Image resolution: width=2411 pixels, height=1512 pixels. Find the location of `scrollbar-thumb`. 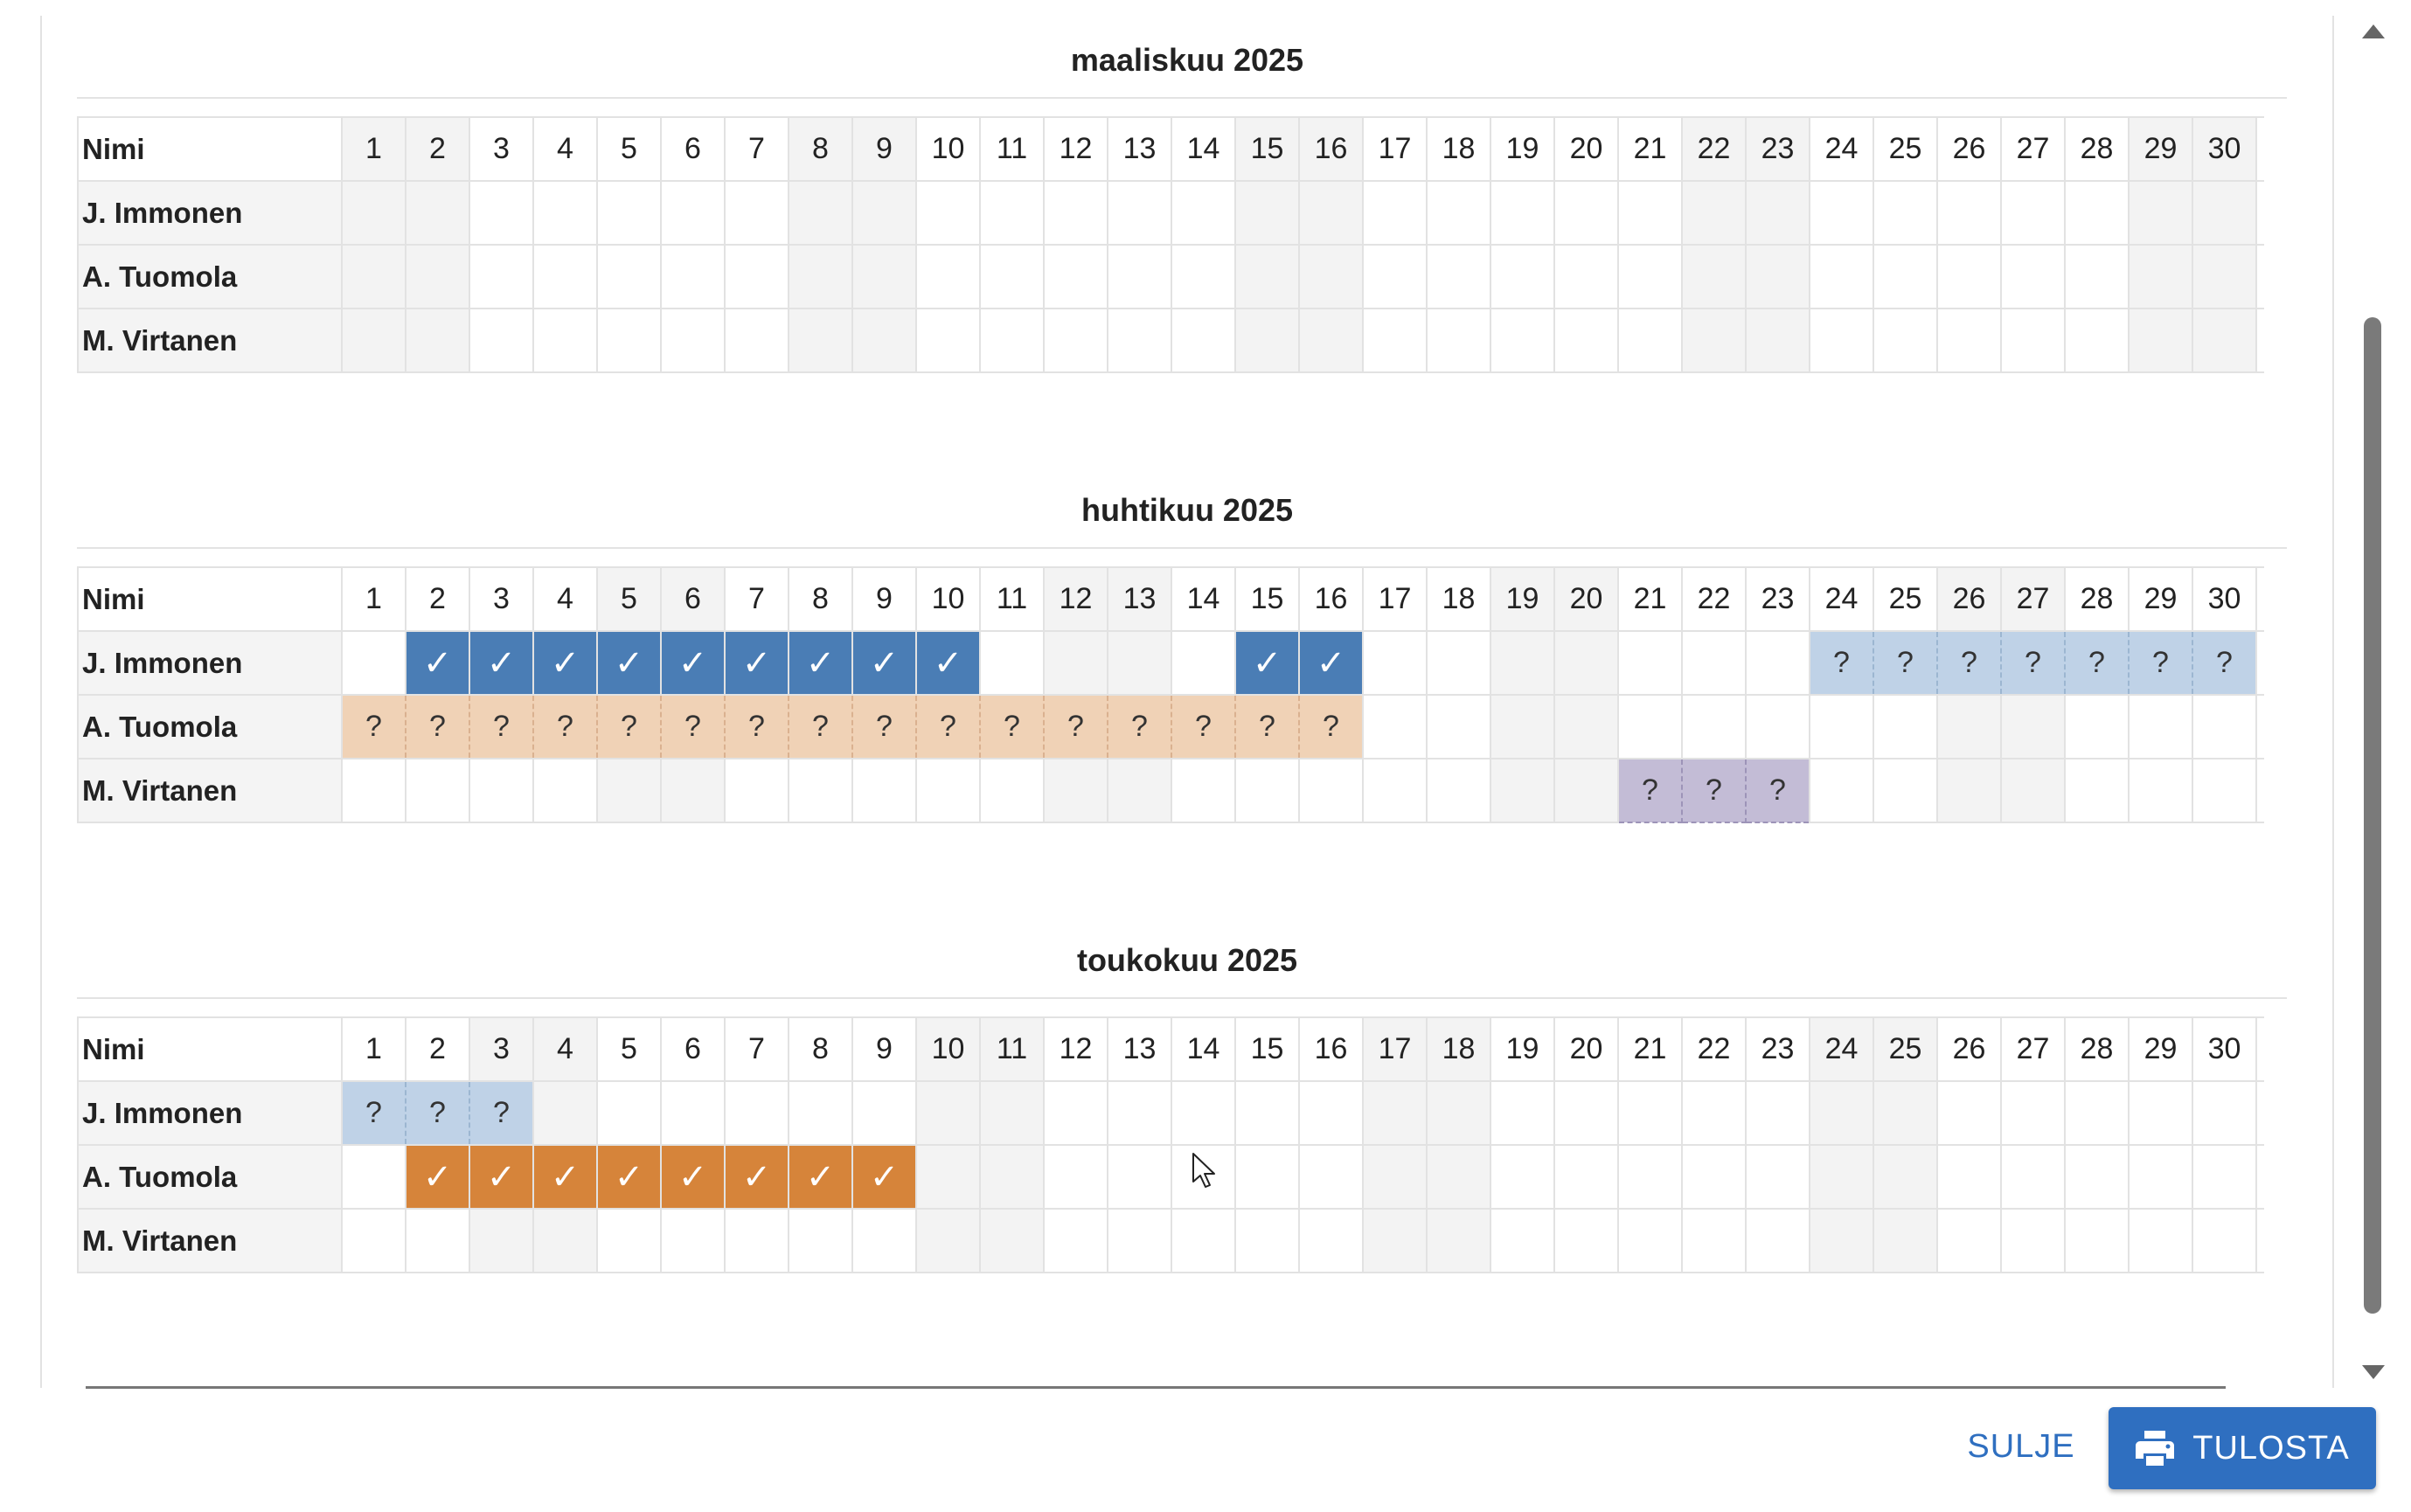

scrollbar-thumb is located at coordinates (2372, 815).